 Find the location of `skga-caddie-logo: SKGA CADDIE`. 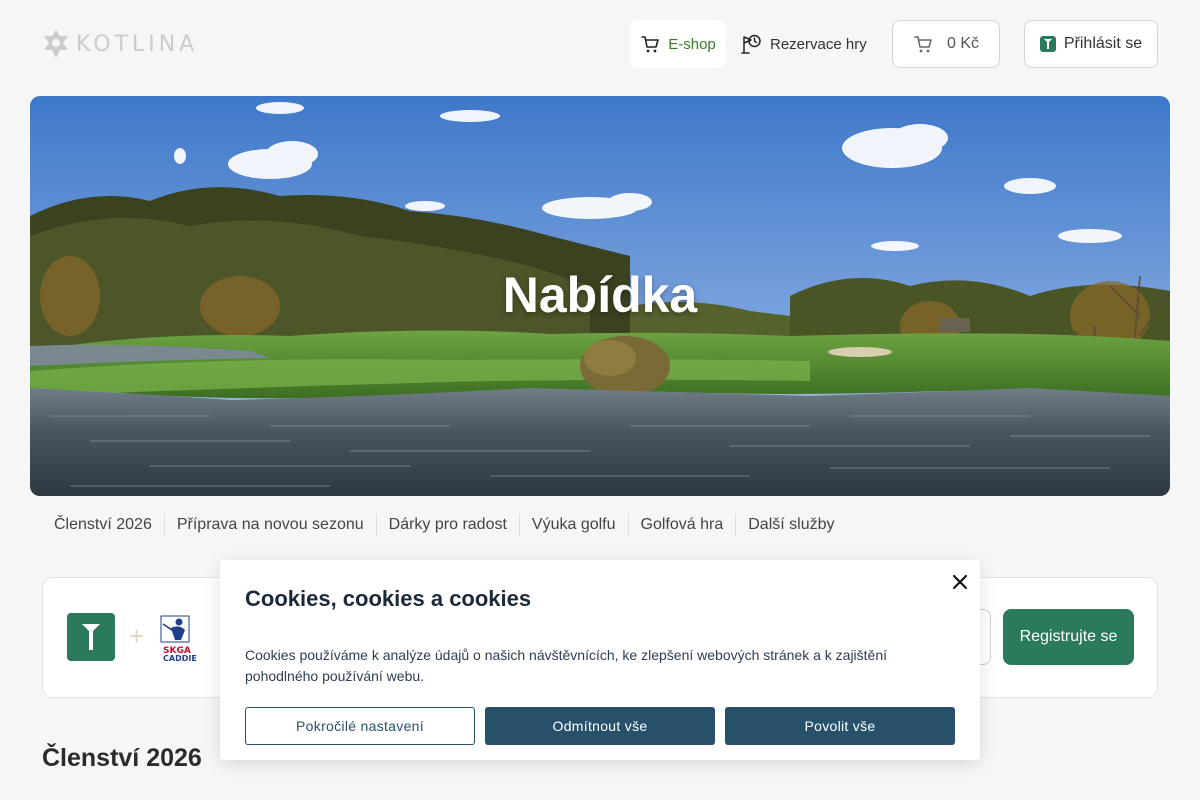

skga-caddie-logo: SKGA CADDIE is located at coordinates (184, 638).